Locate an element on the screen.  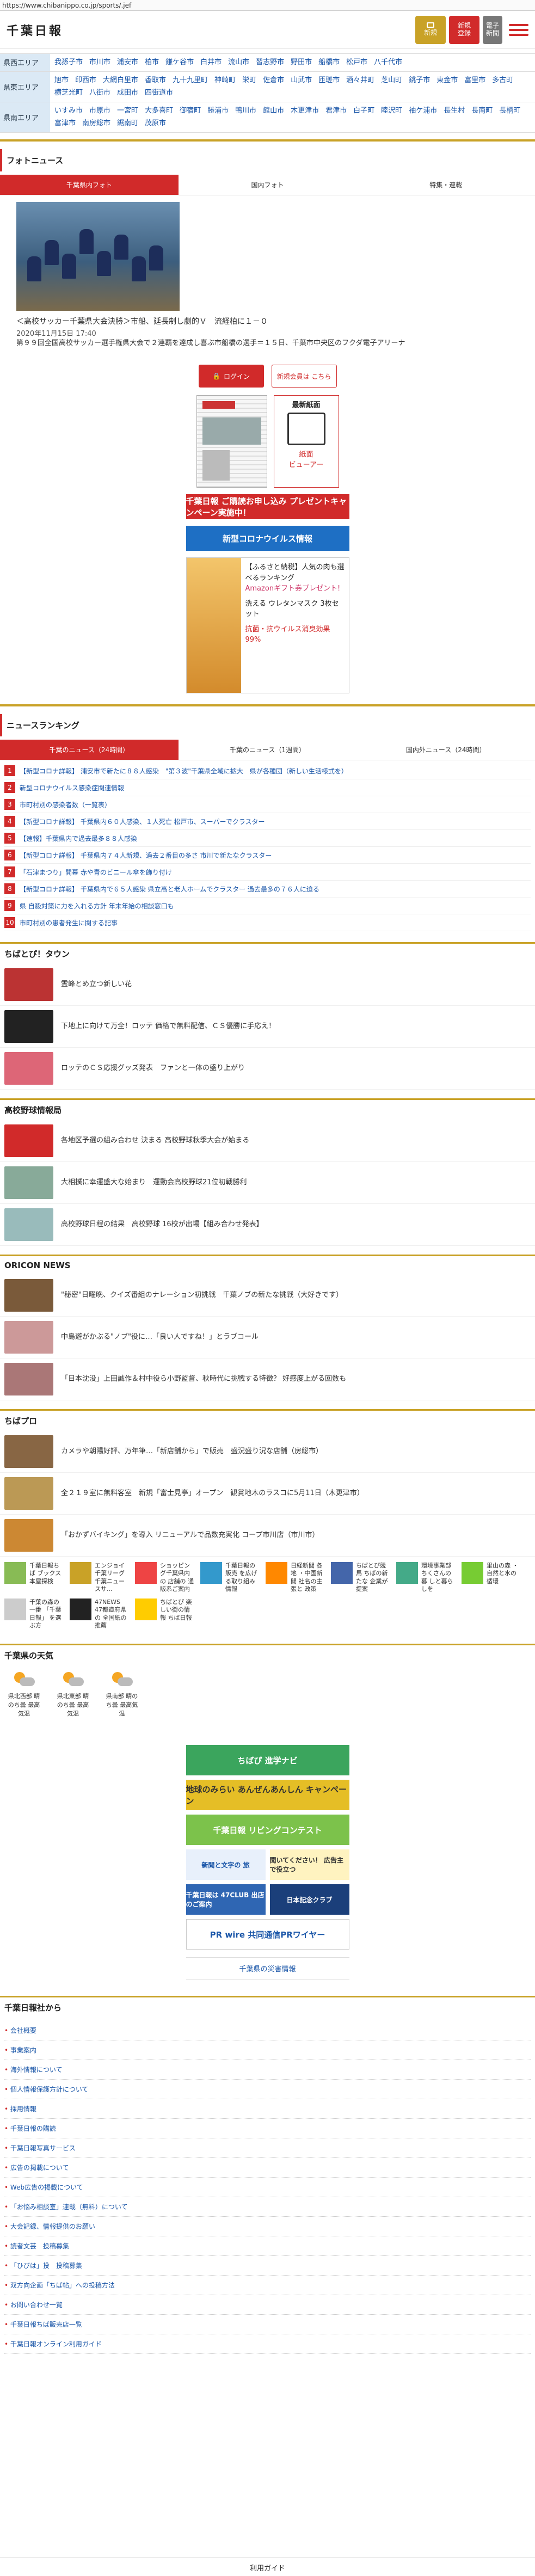
company-link: 「お悩み相談室」連載（無料）について is located at coordinates (267, 2207).